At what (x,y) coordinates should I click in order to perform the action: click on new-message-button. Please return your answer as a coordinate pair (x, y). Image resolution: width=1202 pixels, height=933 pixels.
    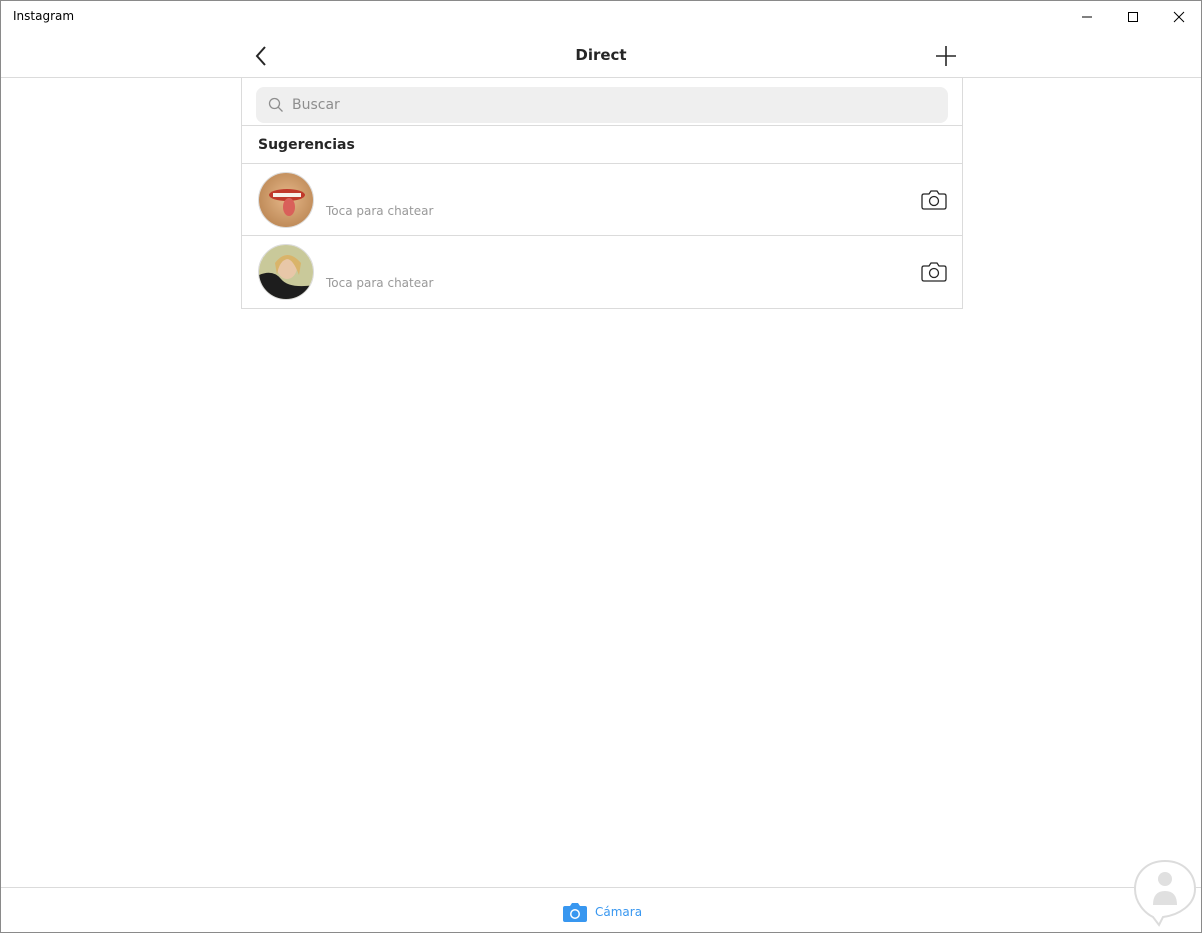
    Looking at the image, I should click on (946, 56).